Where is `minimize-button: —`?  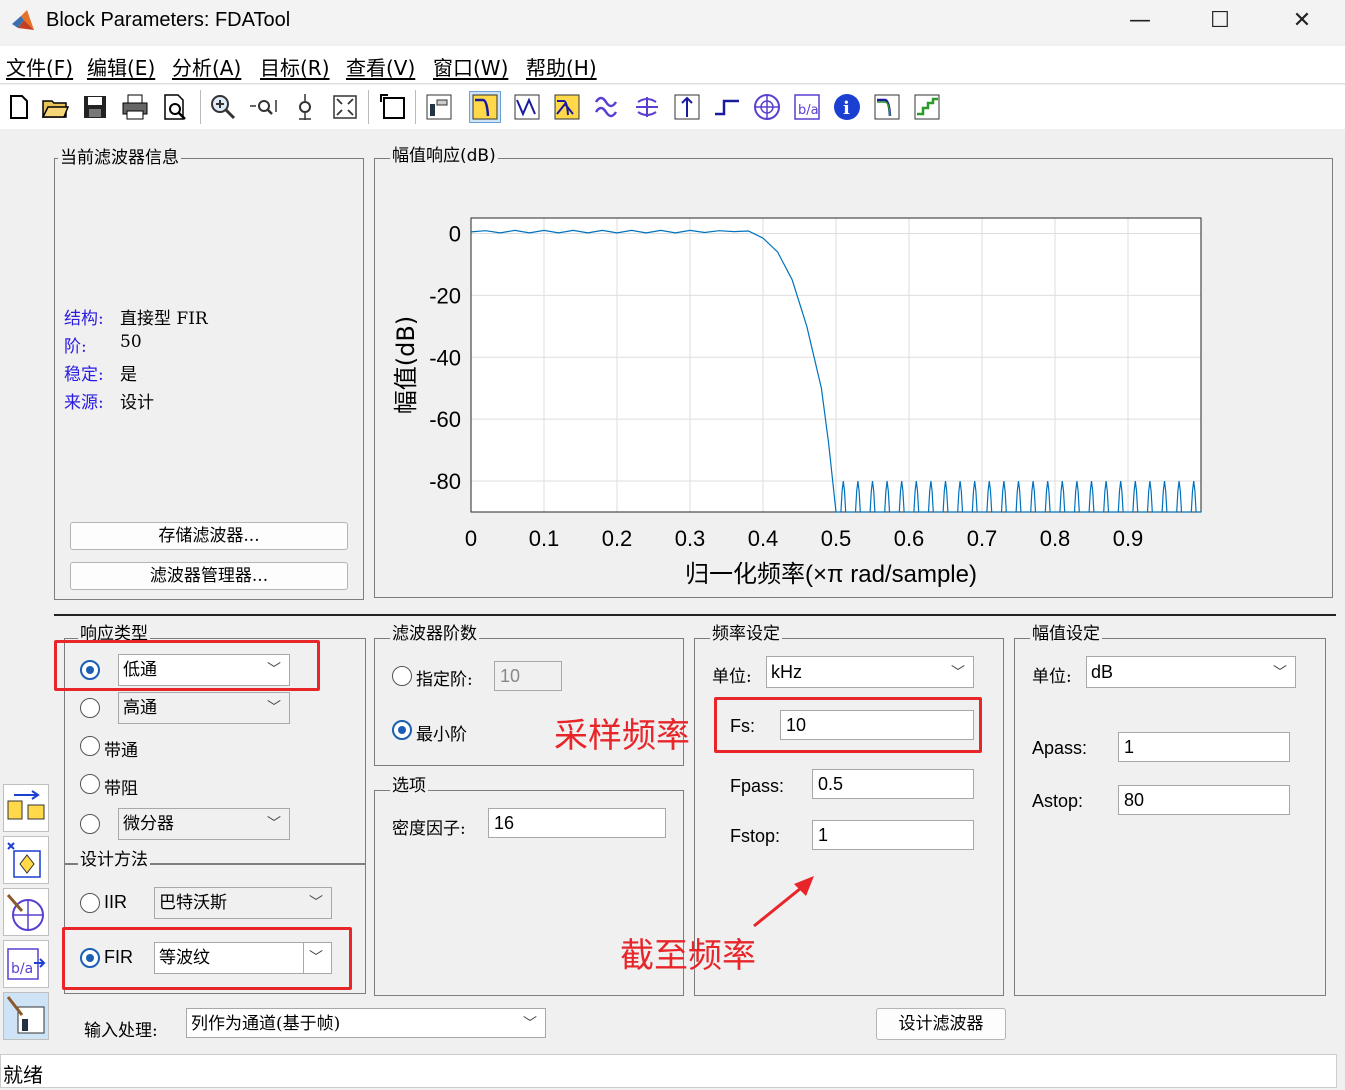
minimize-button: — is located at coordinates (1140, 21).